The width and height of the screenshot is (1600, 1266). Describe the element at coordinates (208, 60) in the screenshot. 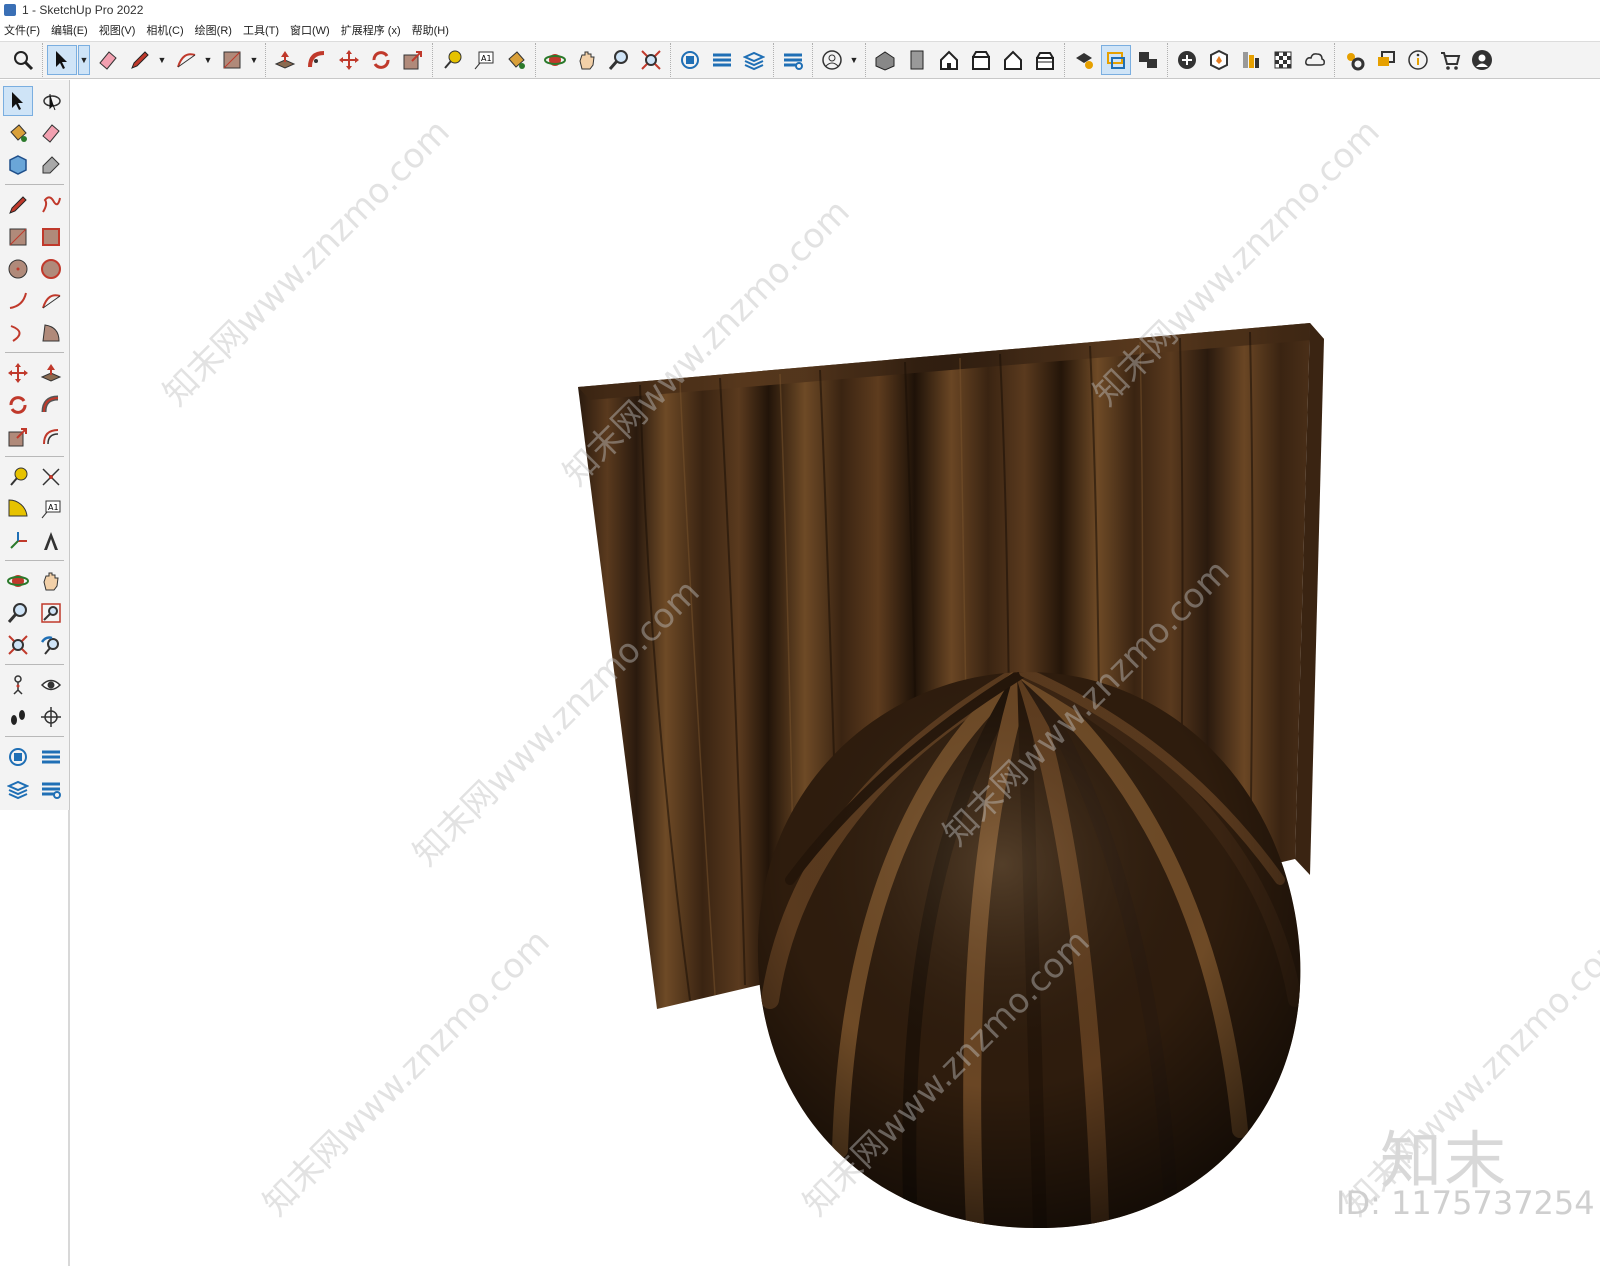

I see `arc-dropdown-icon: ▼` at that location.